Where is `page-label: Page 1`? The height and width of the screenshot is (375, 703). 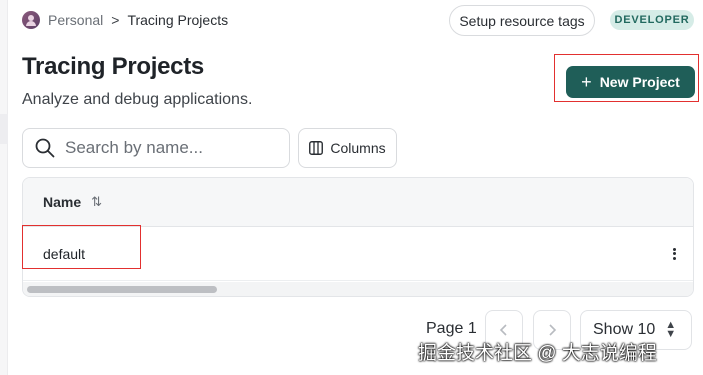 page-label: Page 1 is located at coordinates (451, 328).